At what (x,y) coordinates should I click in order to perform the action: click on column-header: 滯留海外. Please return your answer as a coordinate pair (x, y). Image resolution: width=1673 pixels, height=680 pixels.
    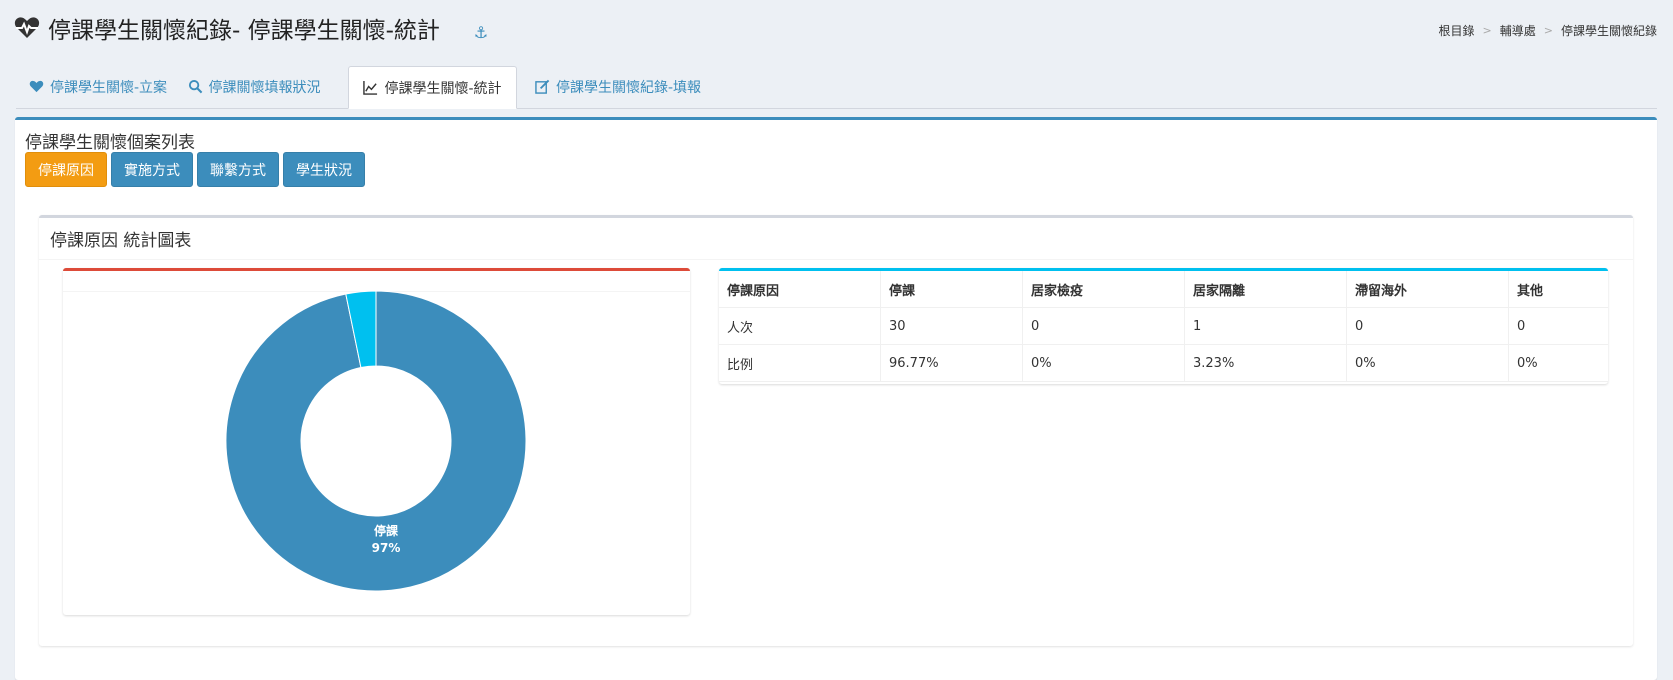
    Looking at the image, I should click on (1427, 289).